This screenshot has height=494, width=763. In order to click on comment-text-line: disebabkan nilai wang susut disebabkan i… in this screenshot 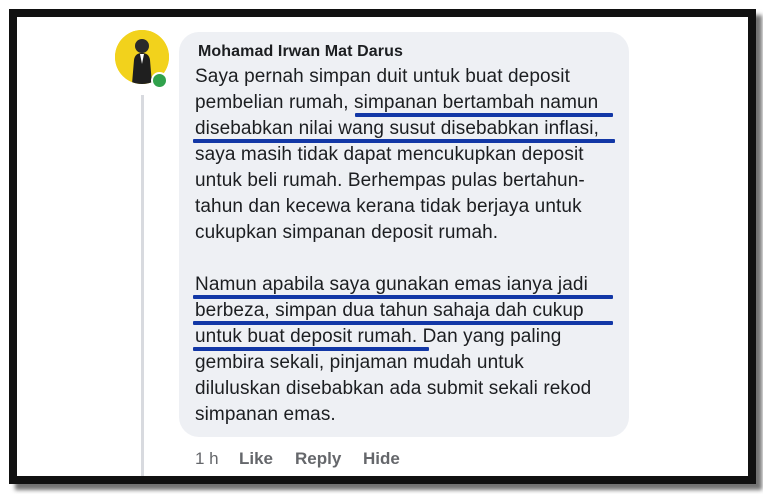, I will do `click(397, 128)`.